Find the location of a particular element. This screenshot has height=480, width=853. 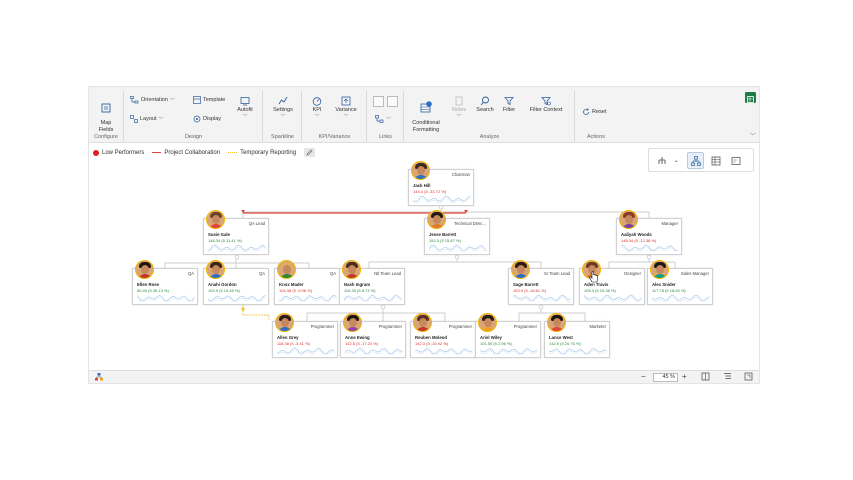

outline-view-icon is located at coordinates (727, 378).